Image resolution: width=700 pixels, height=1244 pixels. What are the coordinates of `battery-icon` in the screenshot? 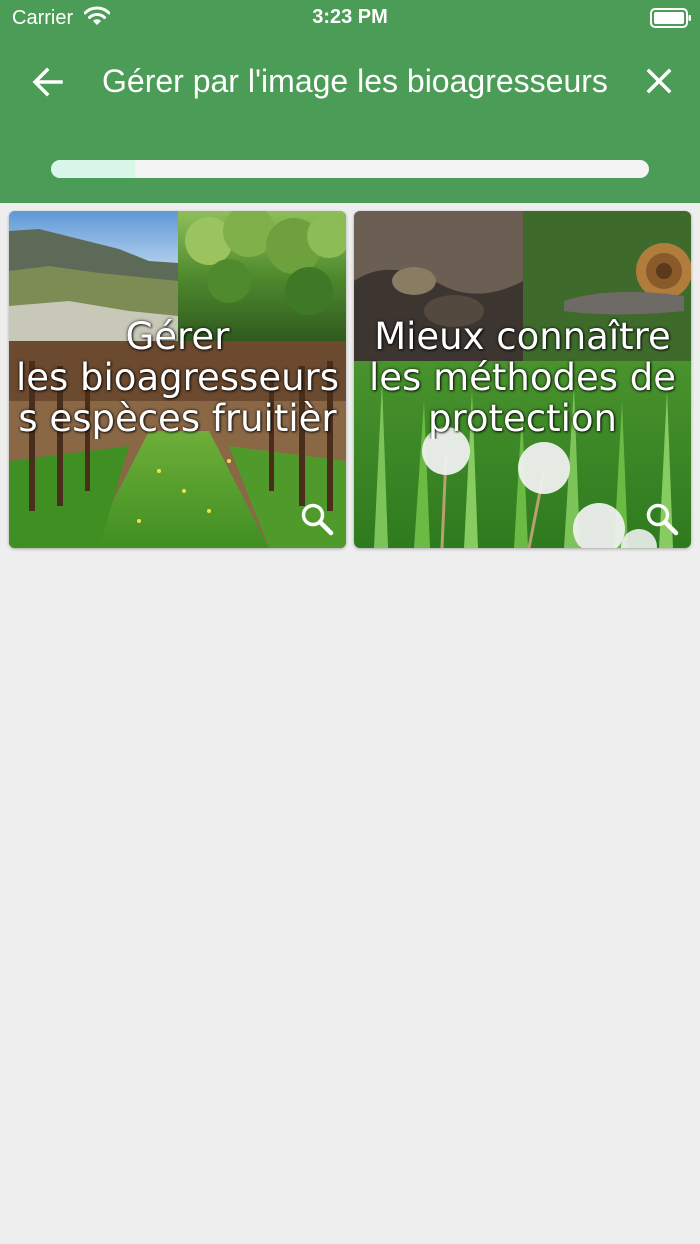 It's located at (670, 18).